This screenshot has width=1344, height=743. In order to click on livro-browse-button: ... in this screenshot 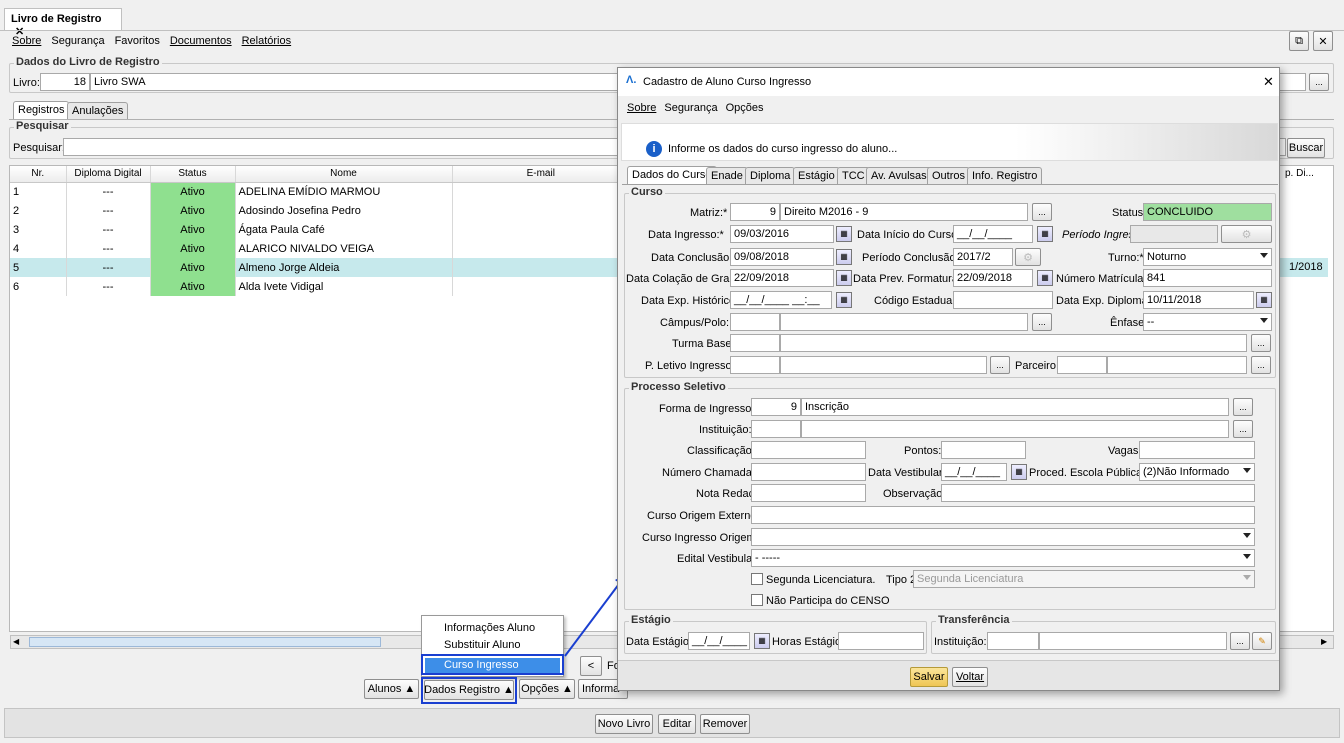, I will do `click(1319, 82)`.